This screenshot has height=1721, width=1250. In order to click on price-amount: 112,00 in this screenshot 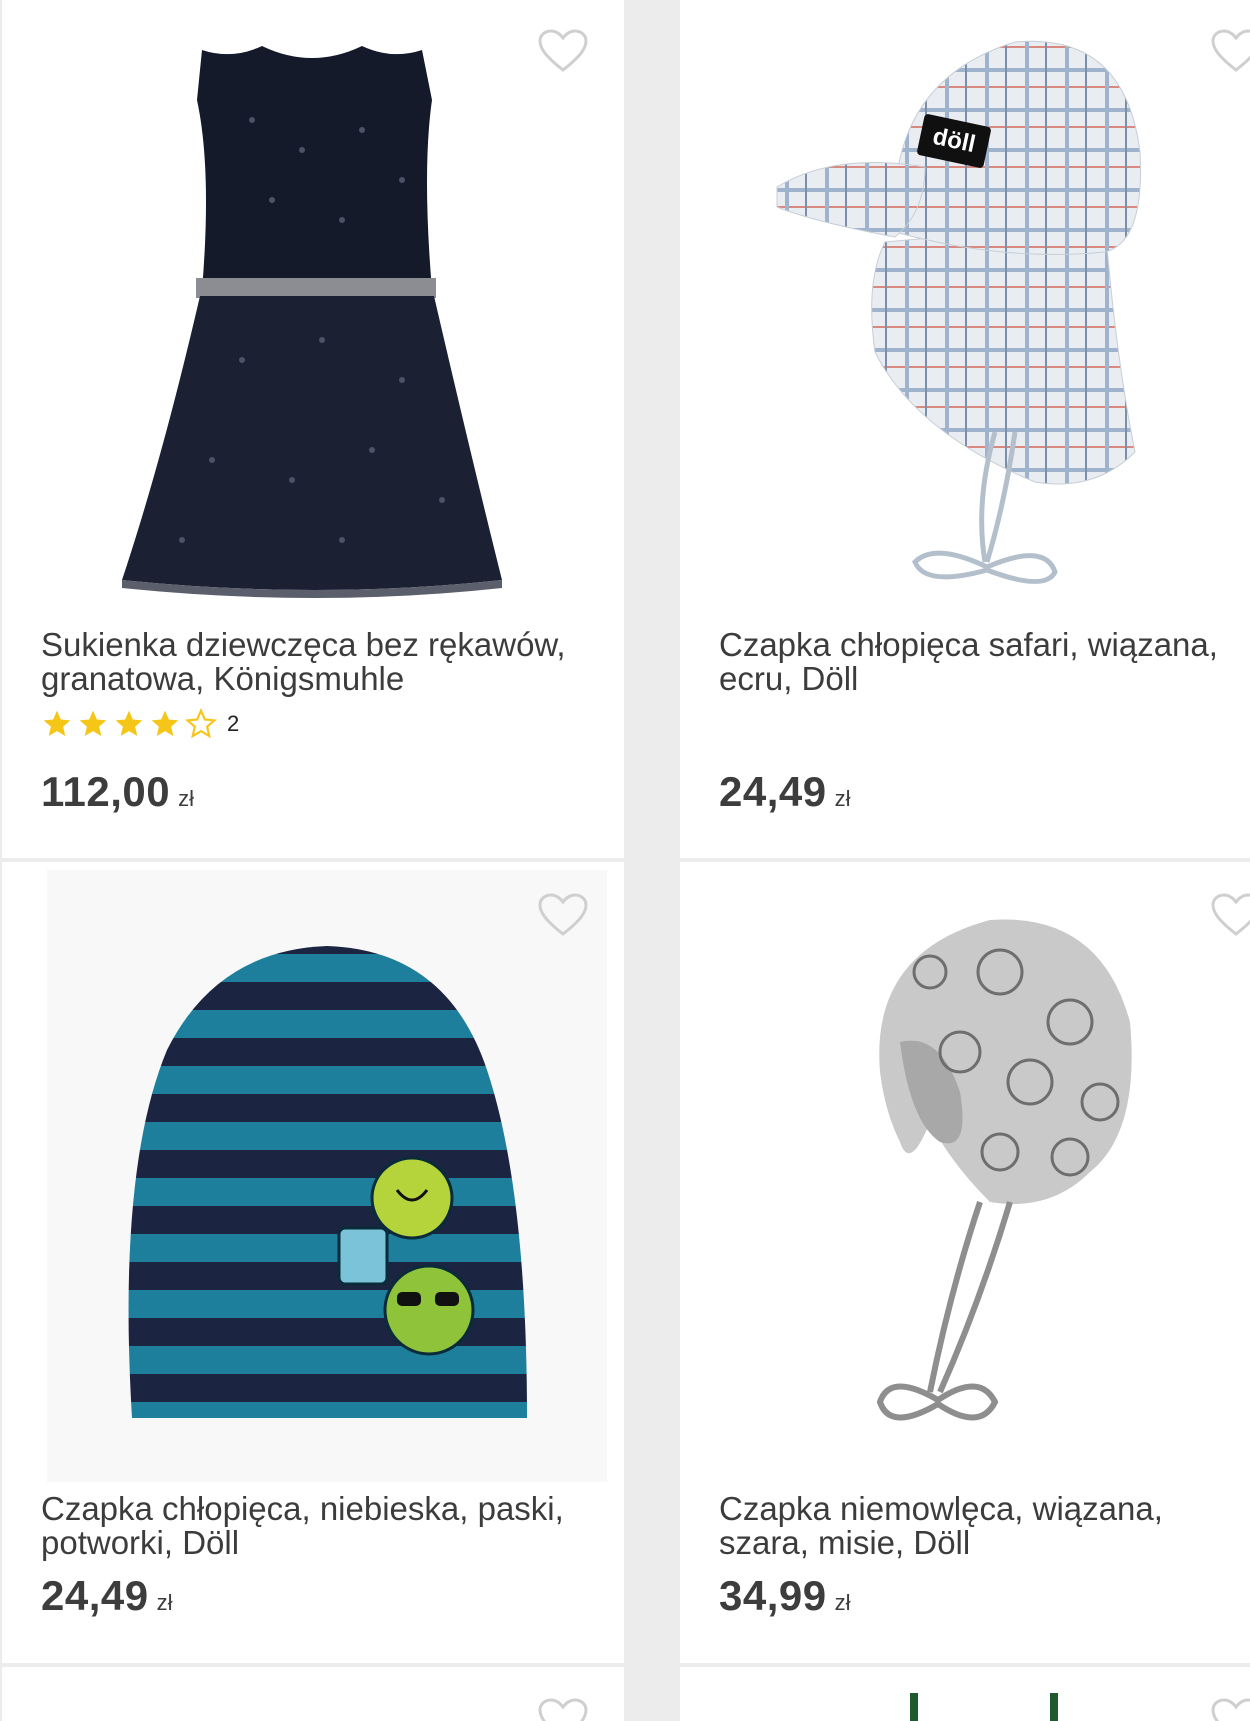, I will do `click(106, 791)`.